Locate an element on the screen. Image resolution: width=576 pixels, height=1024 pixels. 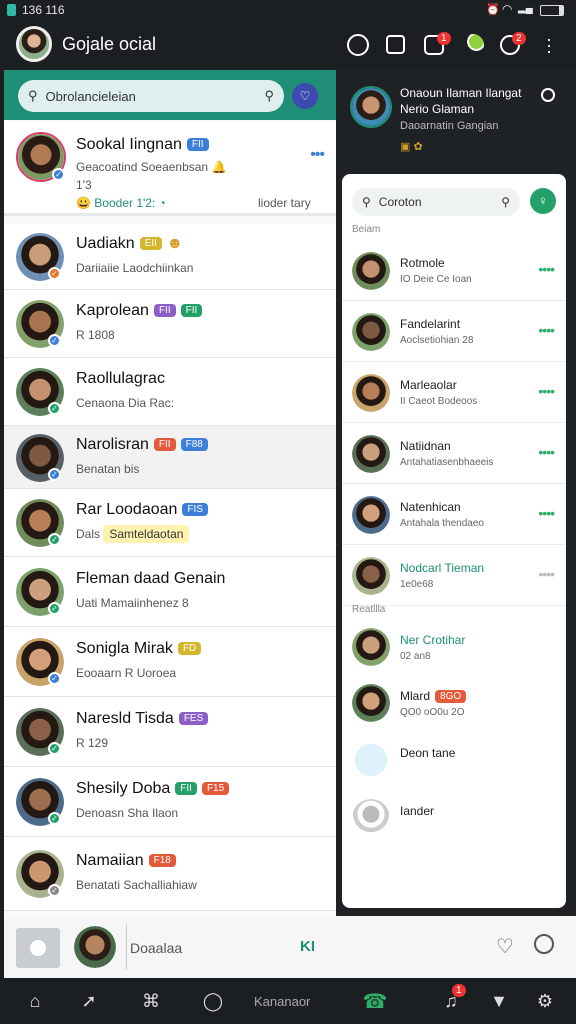
section-label-2: Reatllla is located at coordinates (369, 609).